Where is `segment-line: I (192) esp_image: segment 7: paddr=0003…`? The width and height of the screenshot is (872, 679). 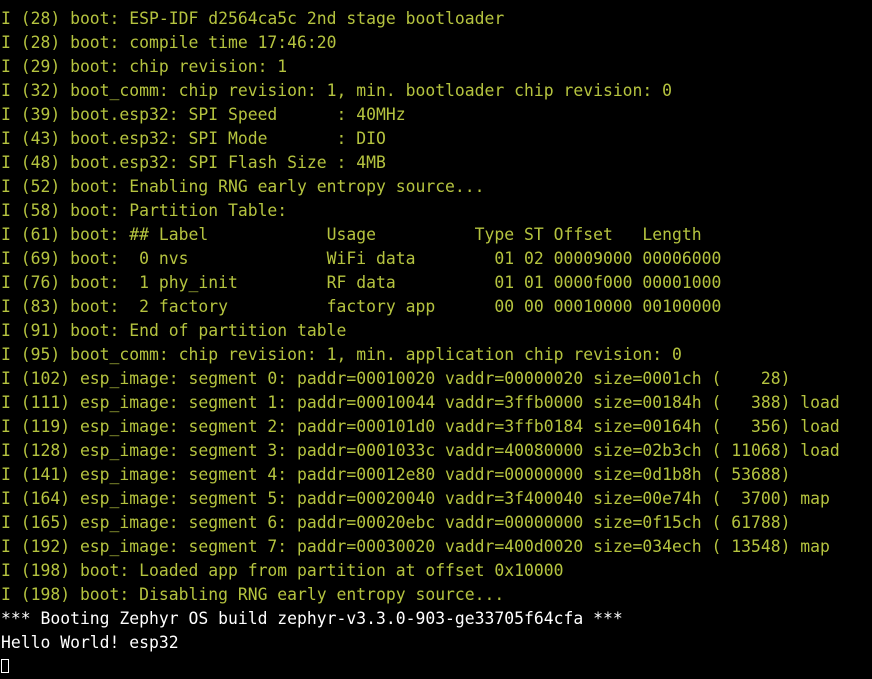 segment-line: I (192) esp_image: segment 7: paddr=0003… is located at coordinates (415, 546).